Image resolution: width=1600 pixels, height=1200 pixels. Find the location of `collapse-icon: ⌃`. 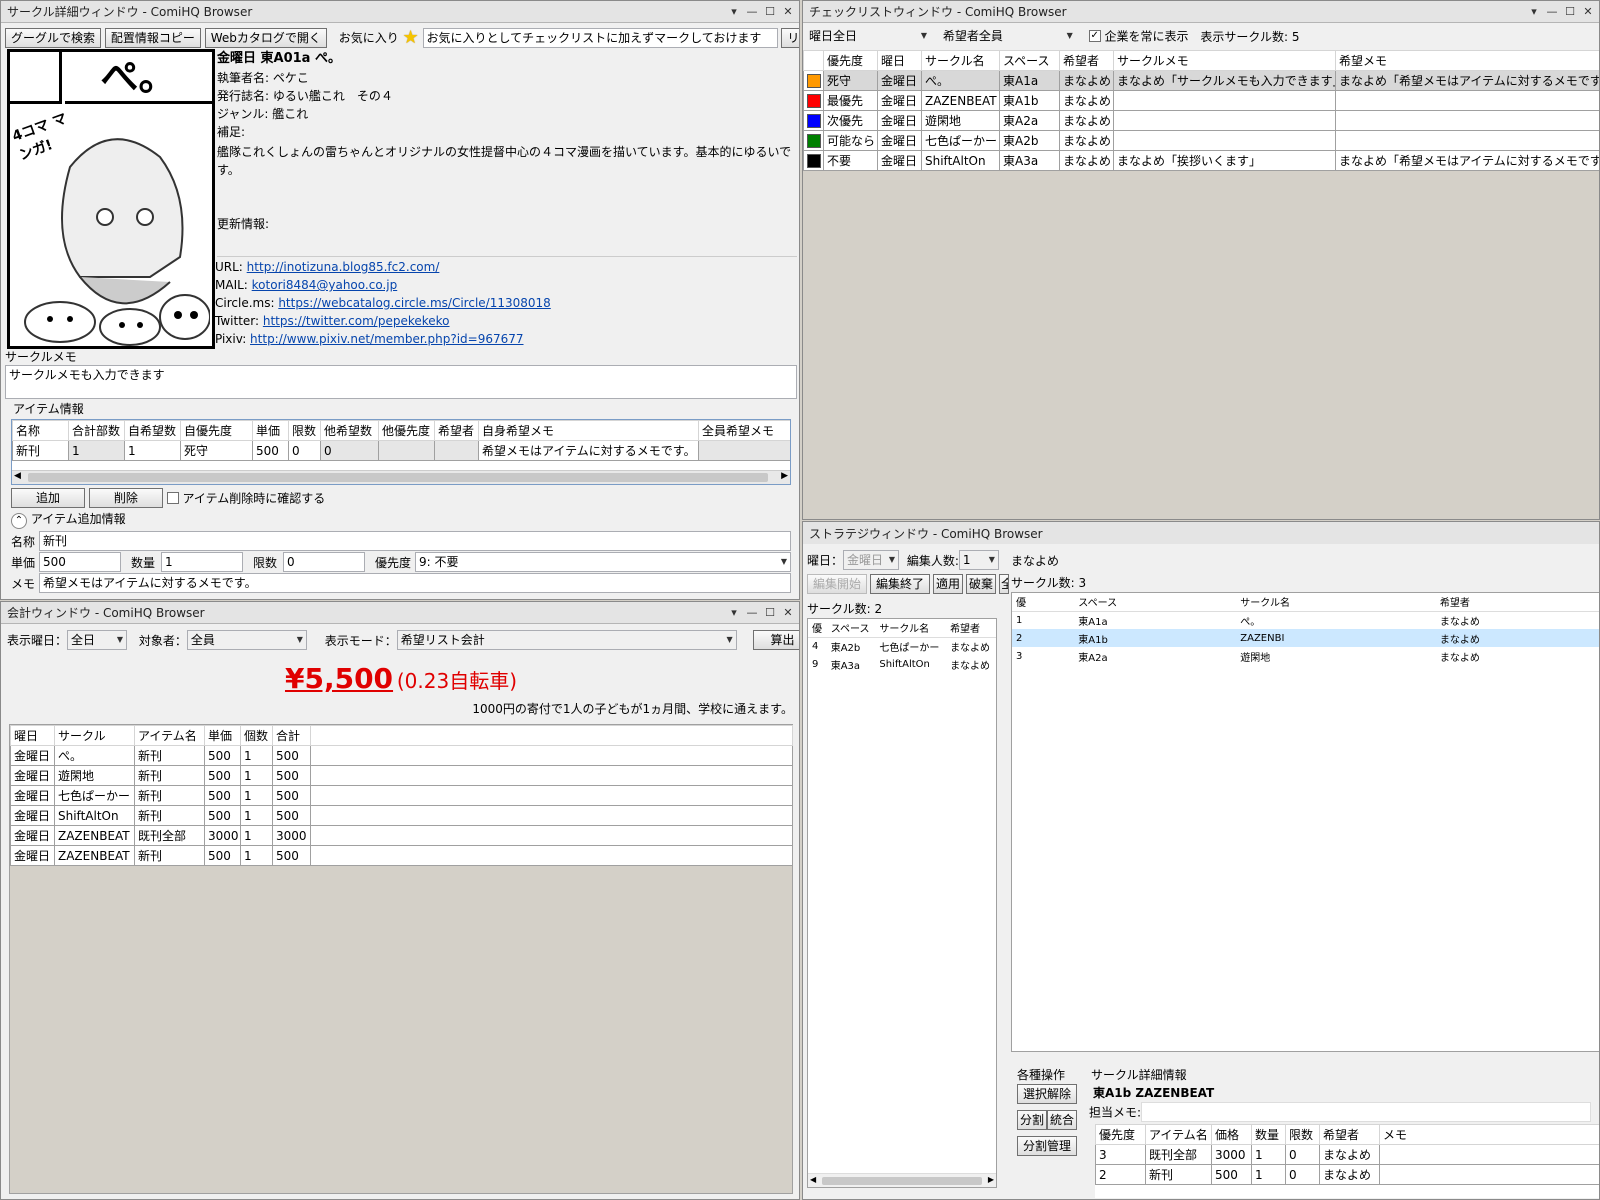

collapse-icon: ⌃ is located at coordinates (19, 521).